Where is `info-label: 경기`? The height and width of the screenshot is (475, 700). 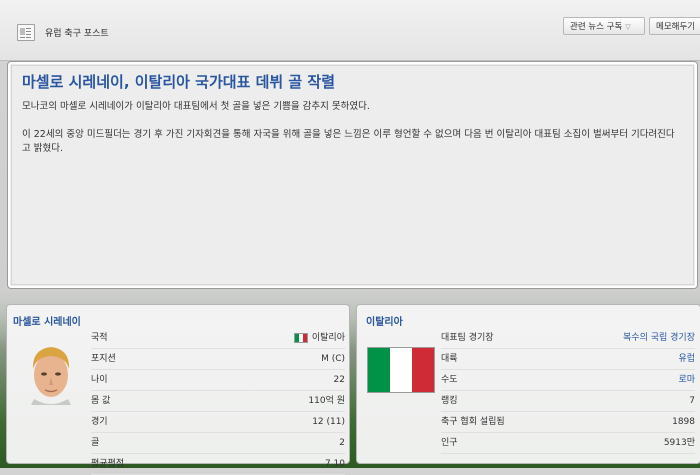 info-label: 경기 is located at coordinates (99, 422).